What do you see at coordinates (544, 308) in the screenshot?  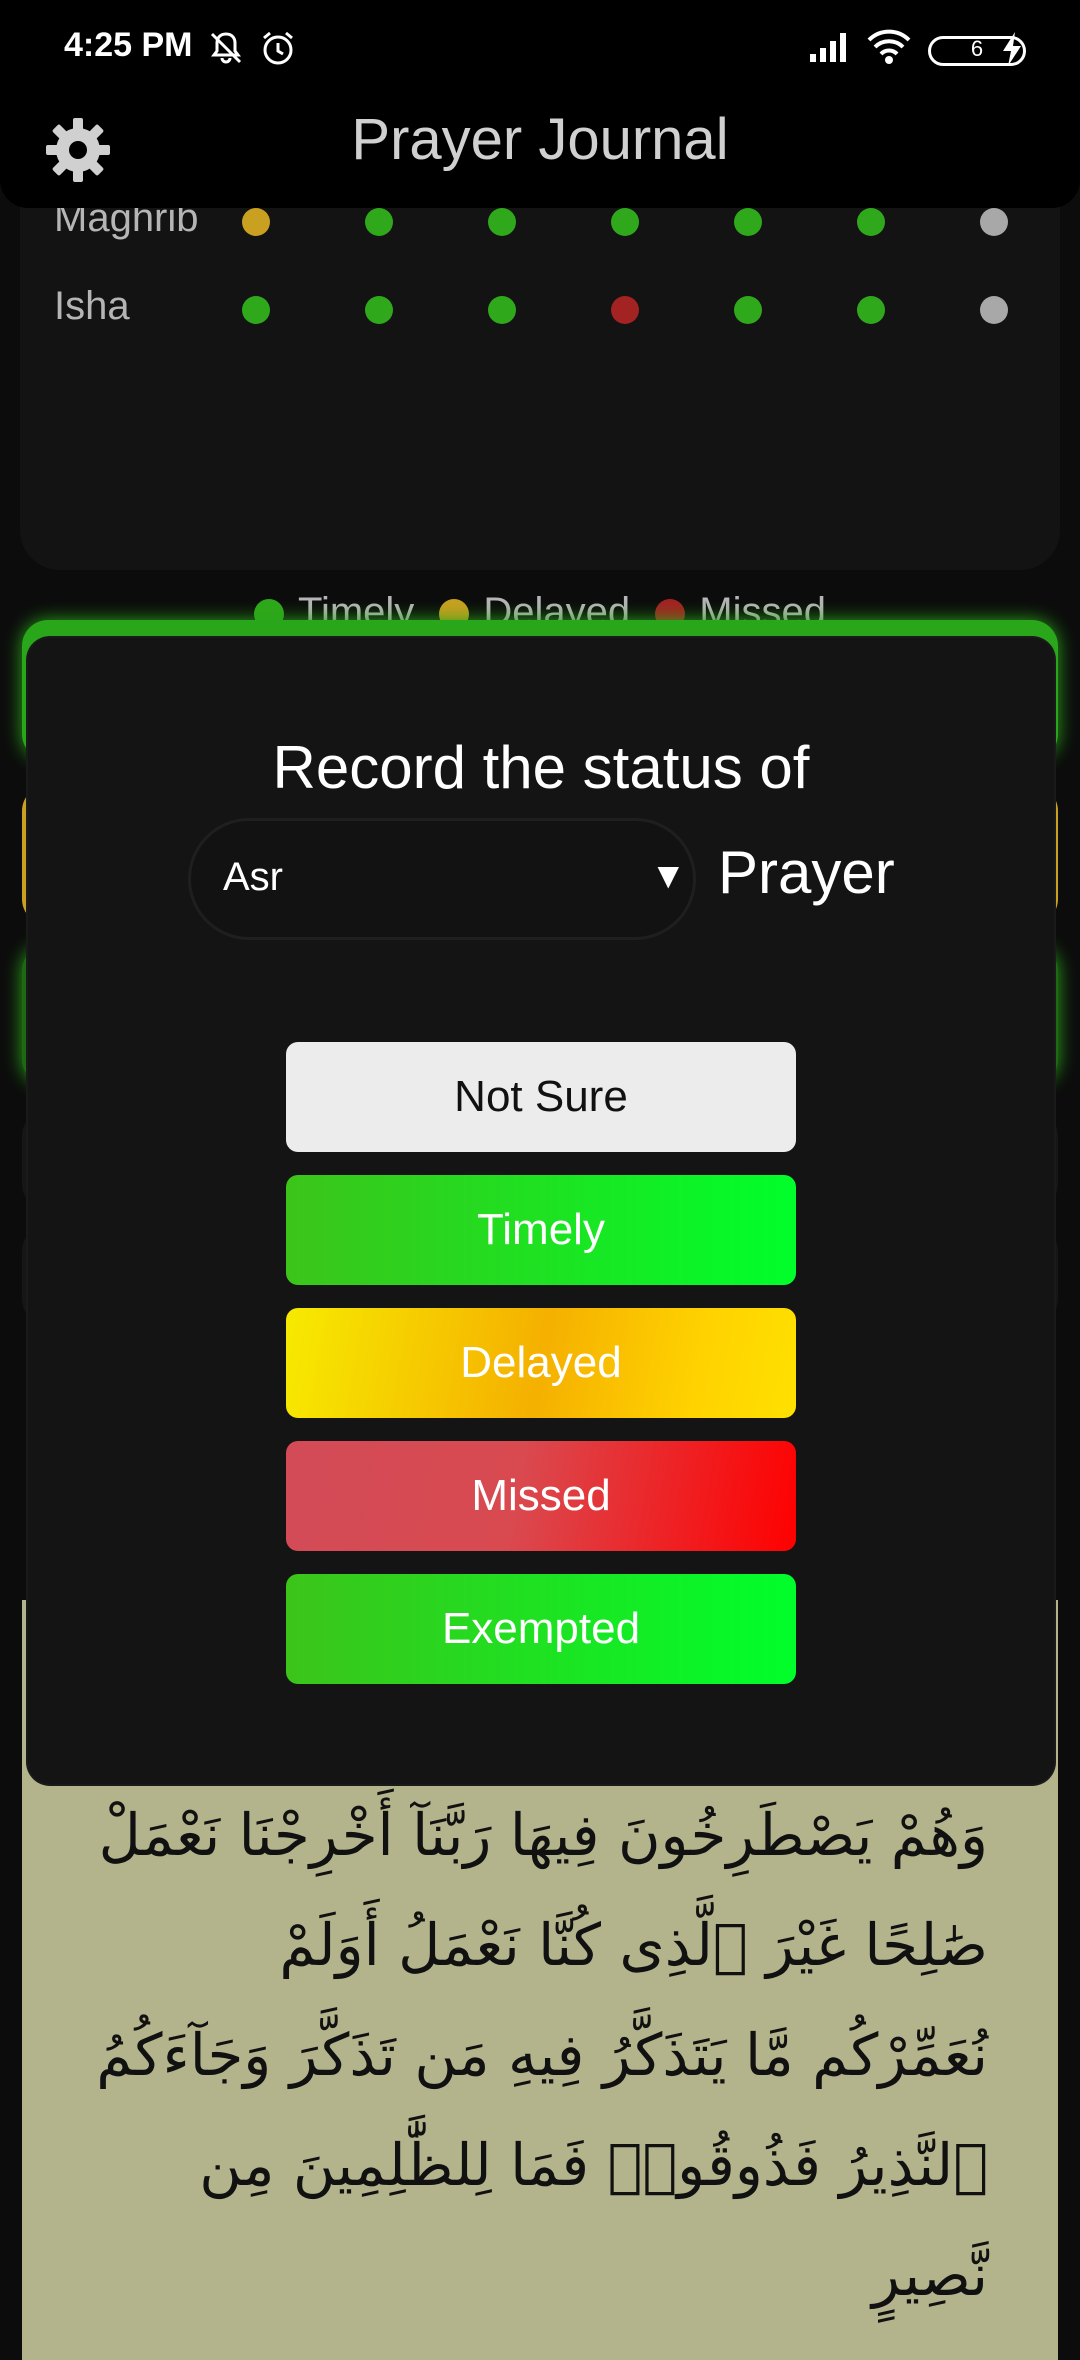 I see `tracker-row-isha: Isha` at bounding box center [544, 308].